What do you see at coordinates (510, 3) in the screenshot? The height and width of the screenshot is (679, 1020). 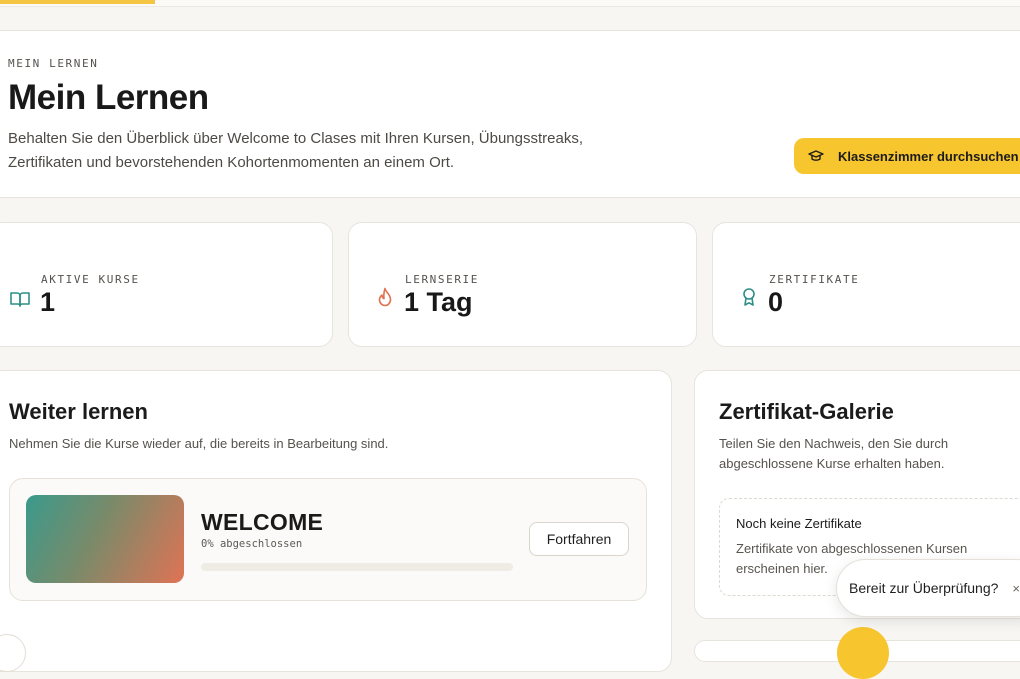 I see `top-nav-strip` at bounding box center [510, 3].